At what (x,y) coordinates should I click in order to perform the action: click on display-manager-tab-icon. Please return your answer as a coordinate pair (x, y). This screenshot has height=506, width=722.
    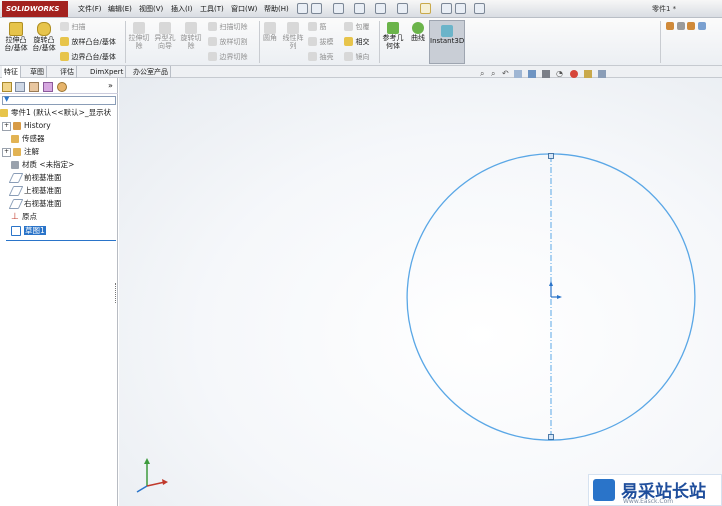
    Looking at the image, I should click on (62, 87).